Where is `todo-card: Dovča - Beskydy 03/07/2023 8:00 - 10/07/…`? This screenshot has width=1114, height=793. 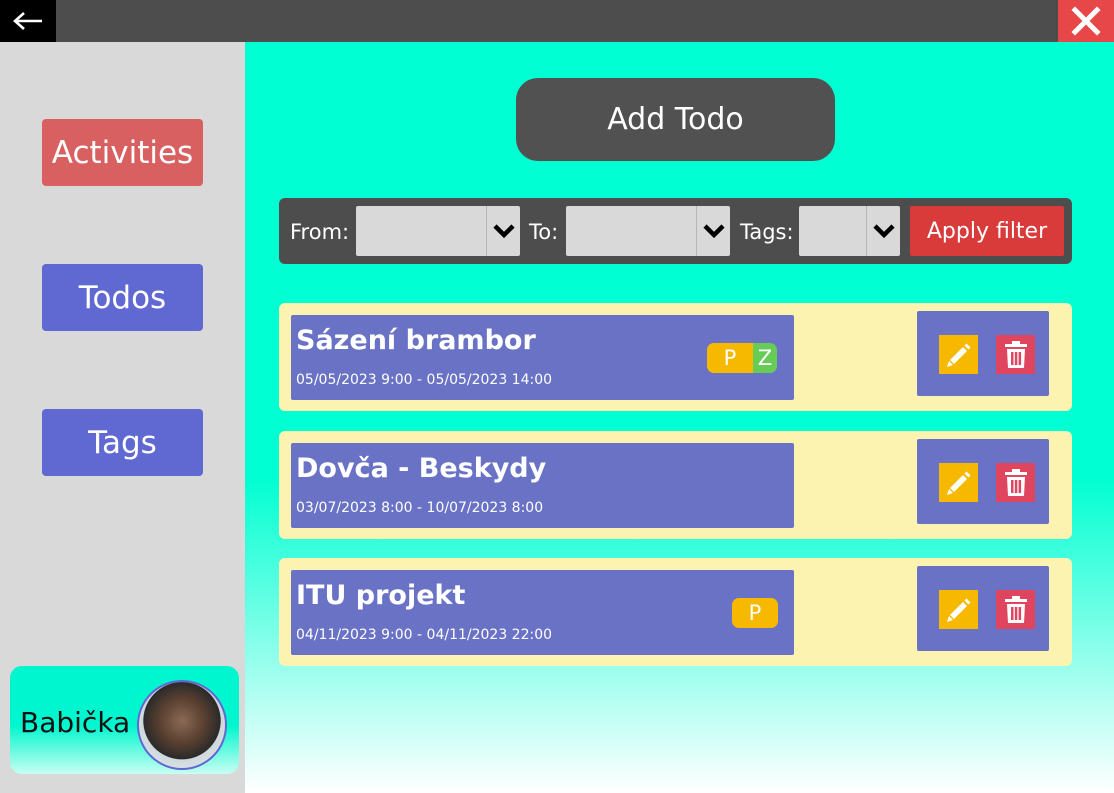 todo-card: Dovča - Beskydy 03/07/2023 8:00 - 10/07/… is located at coordinates (542, 485).